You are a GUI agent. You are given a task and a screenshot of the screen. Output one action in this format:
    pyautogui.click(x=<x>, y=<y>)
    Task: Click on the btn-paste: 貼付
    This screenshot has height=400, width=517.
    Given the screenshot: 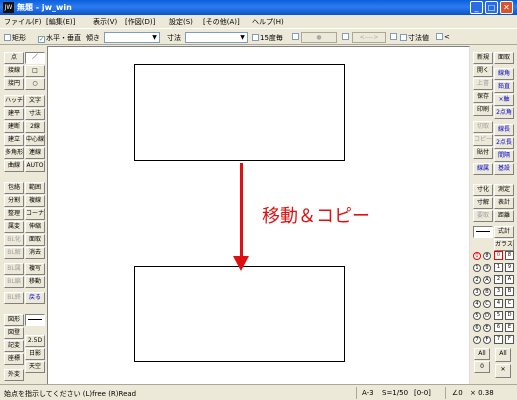 What is the action you would take?
    pyautogui.click(x=483, y=153)
    